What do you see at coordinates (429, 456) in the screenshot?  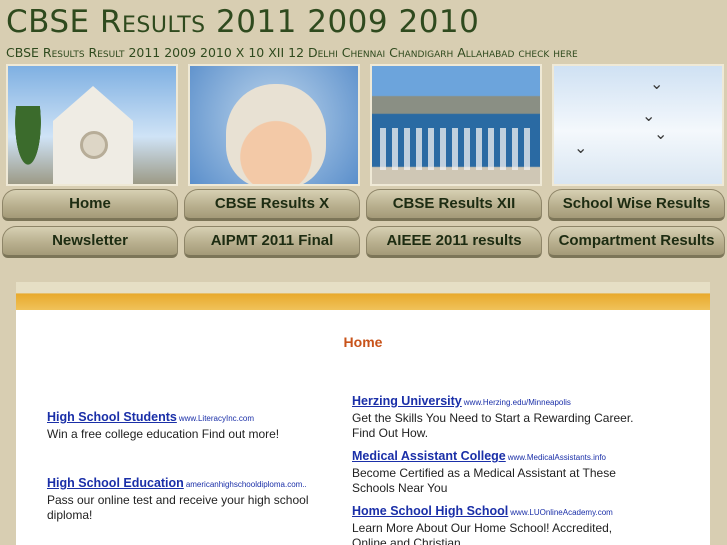 I see `ad-link: Medical Assistant College` at bounding box center [429, 456].